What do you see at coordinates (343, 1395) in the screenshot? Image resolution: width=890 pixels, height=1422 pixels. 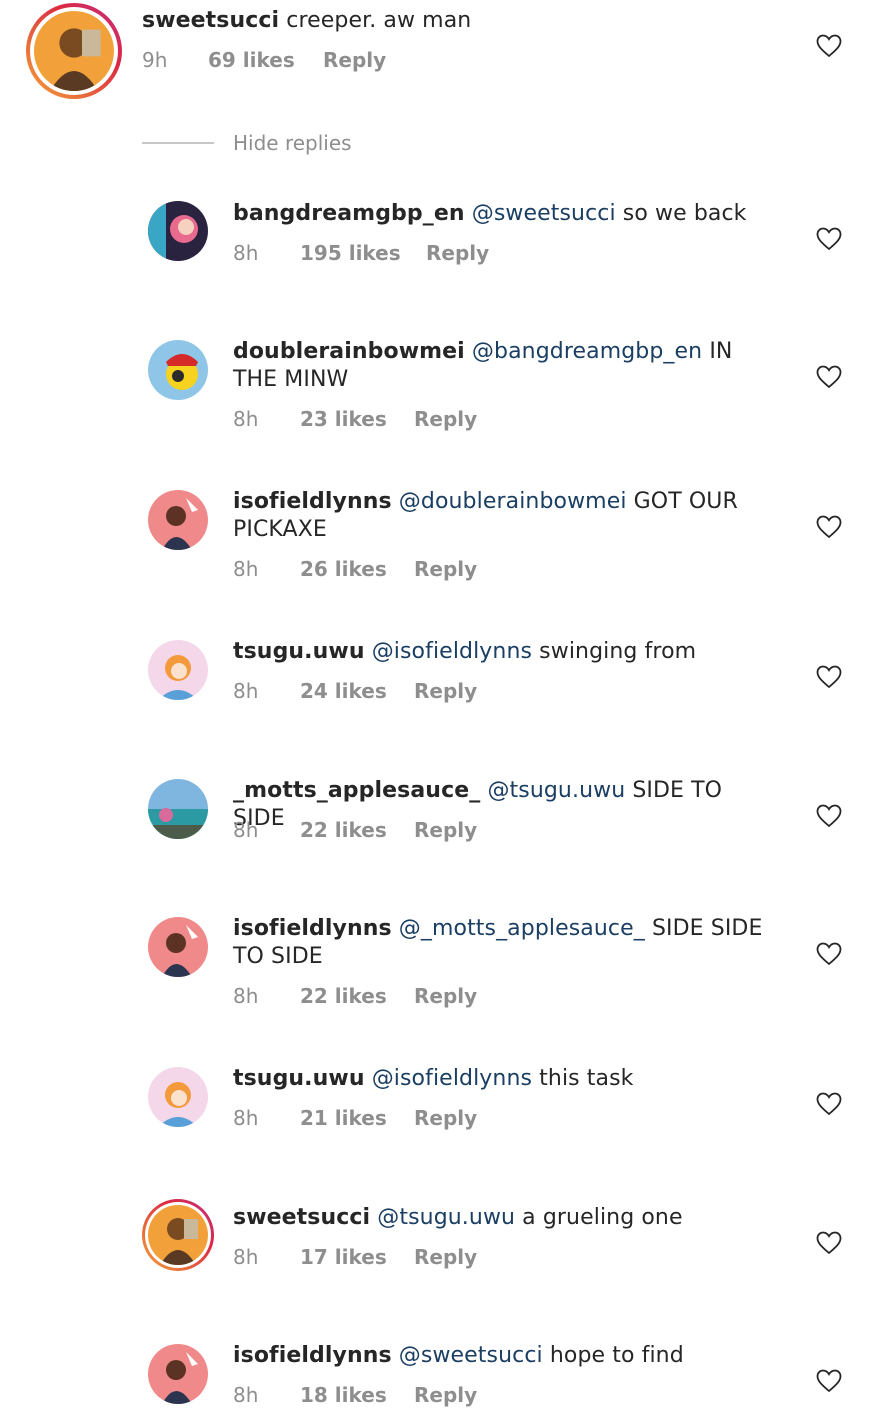 I see `likes-count: 18 likes` at bounding box center [343, 1395].